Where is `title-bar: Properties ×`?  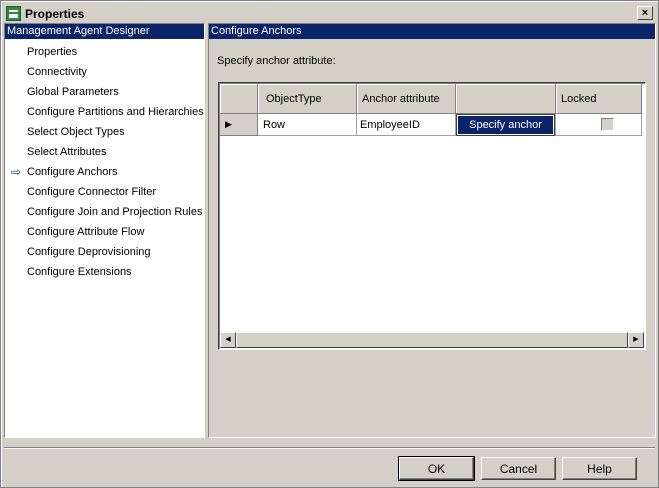
title-bar: Properties × is located at coordinates (329, 13).